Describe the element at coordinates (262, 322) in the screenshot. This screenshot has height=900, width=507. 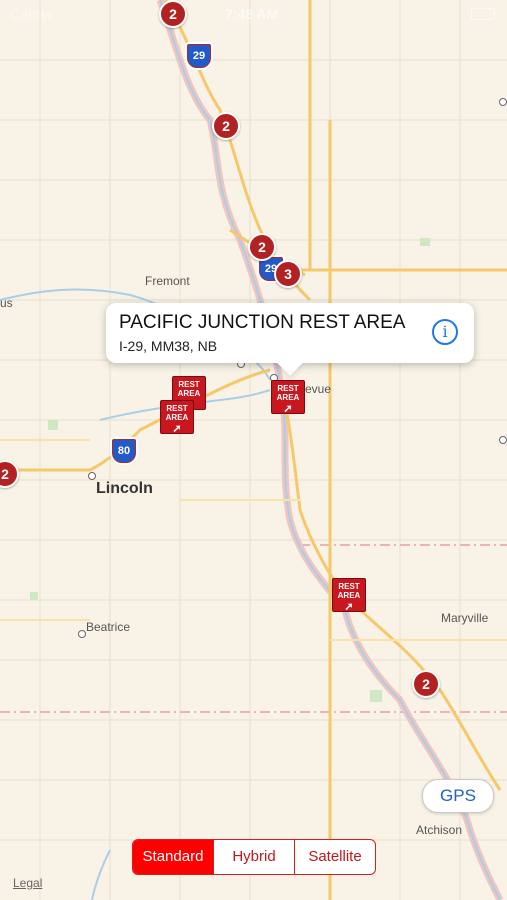
I see `callout-title: PACIFIC JUNCTION REST AREA` at that location.